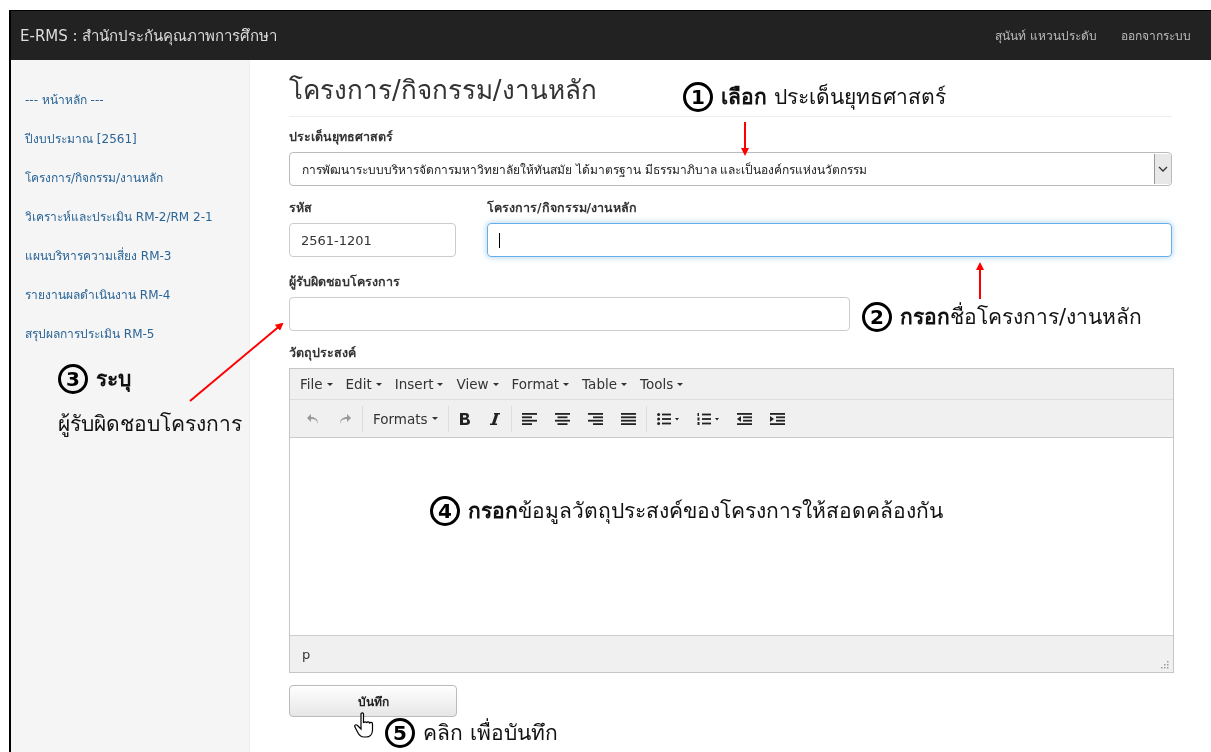 The image size is (1211, 752). What do you see at coordinates (529, 418) in the screenshot?
I see `align-left-icon` at bounding box center [529, 418].